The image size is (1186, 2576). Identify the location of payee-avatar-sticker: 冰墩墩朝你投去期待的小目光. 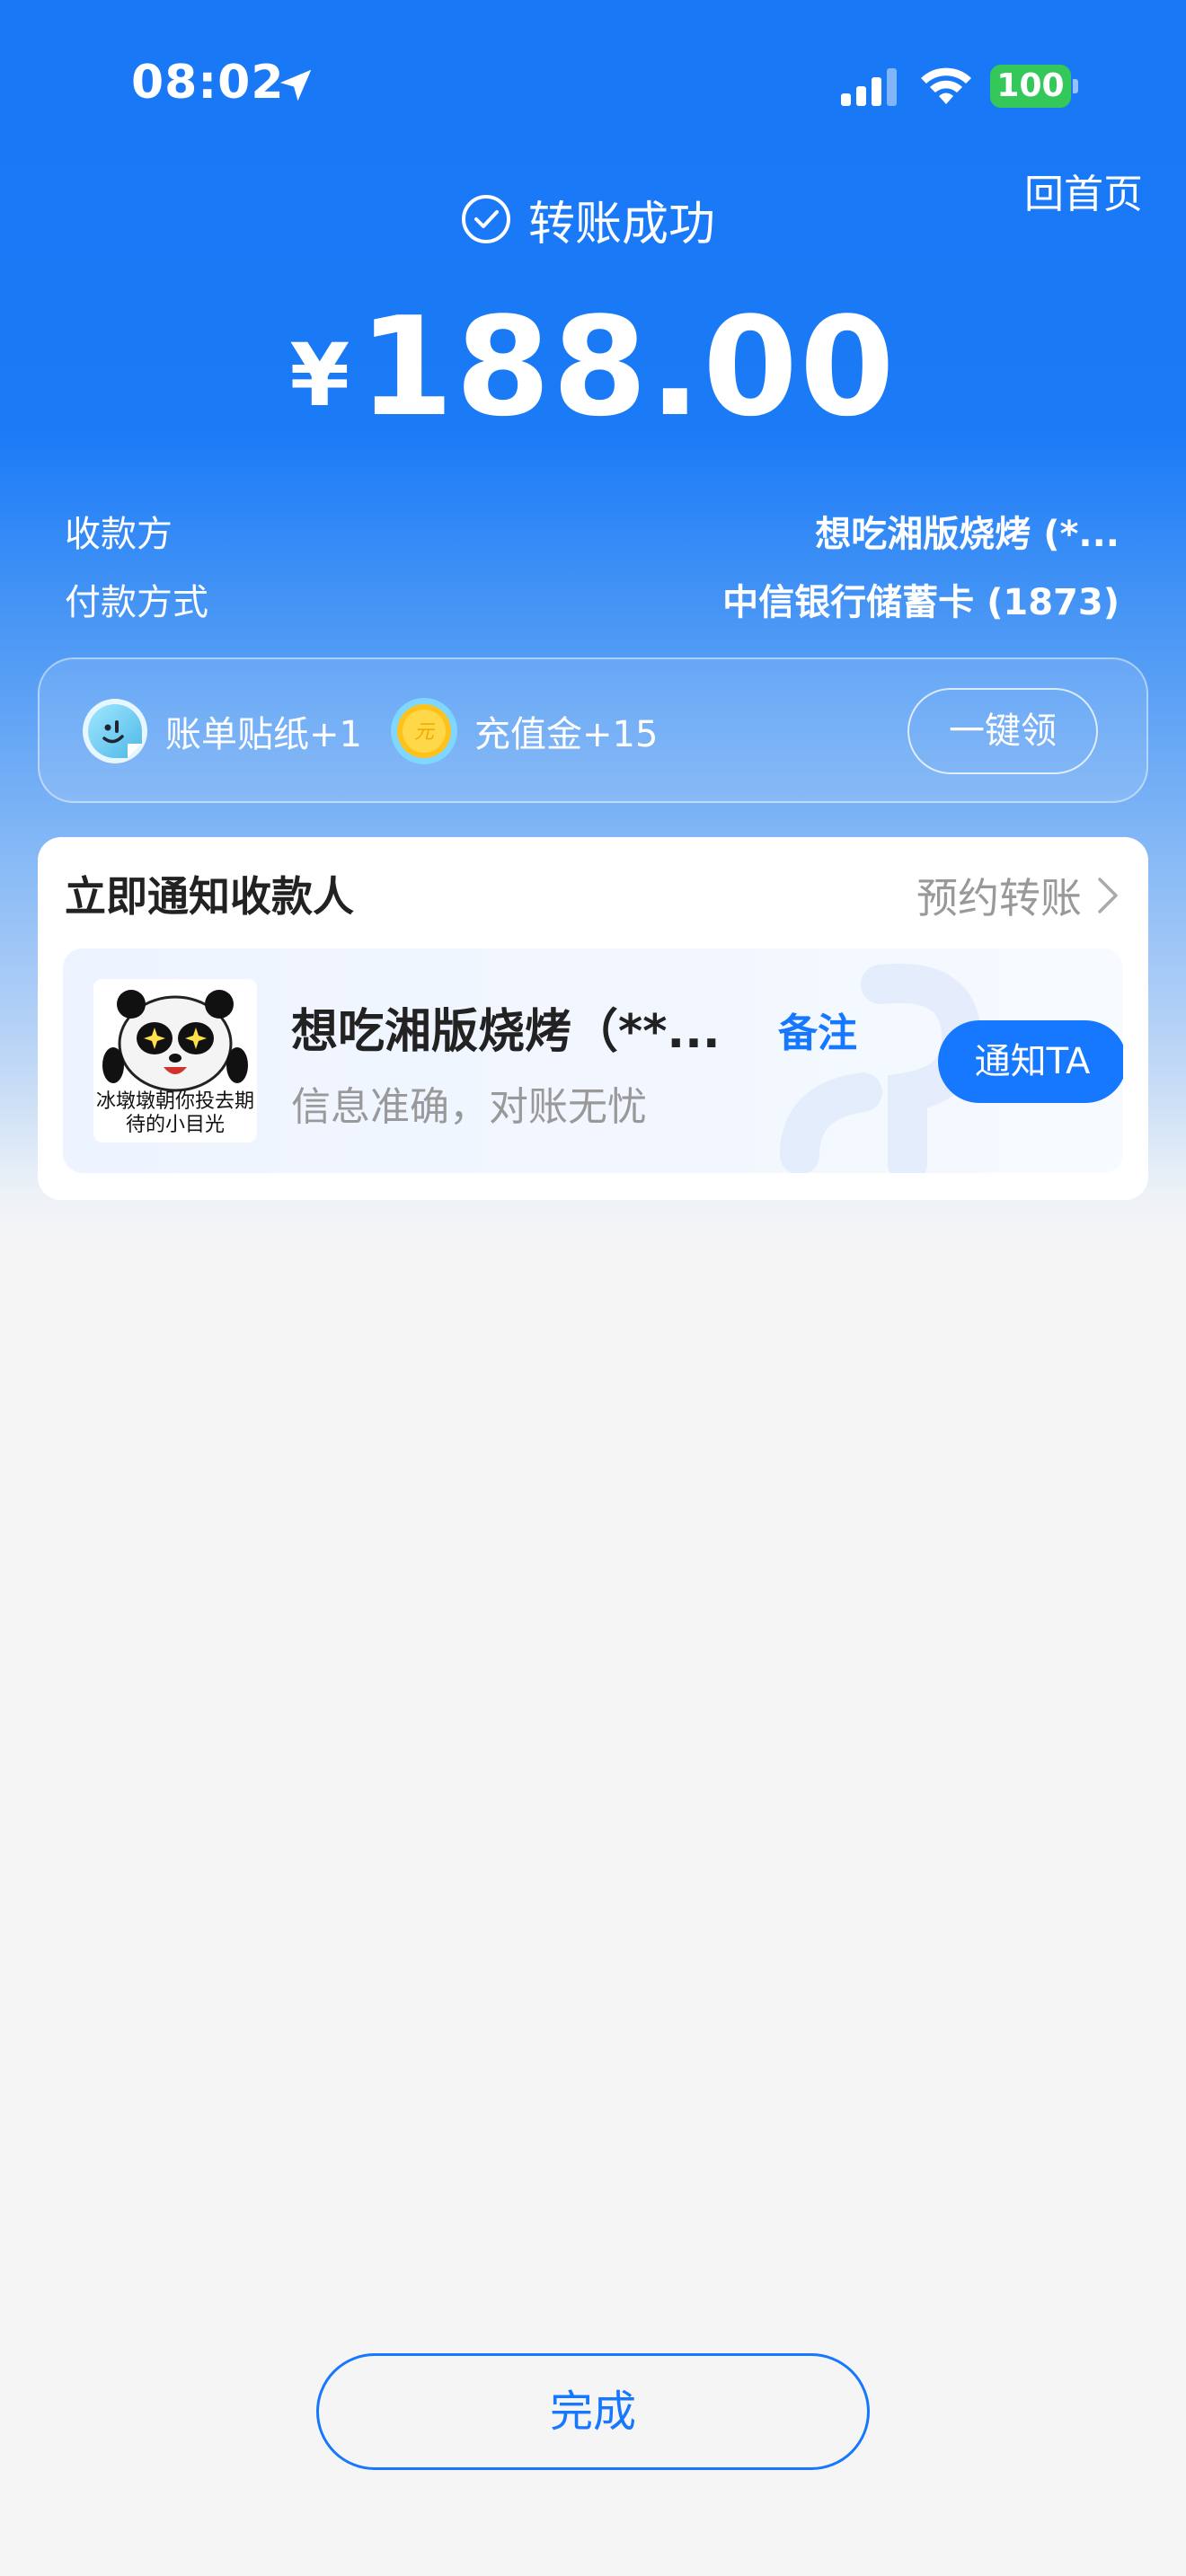
(175, 1060).